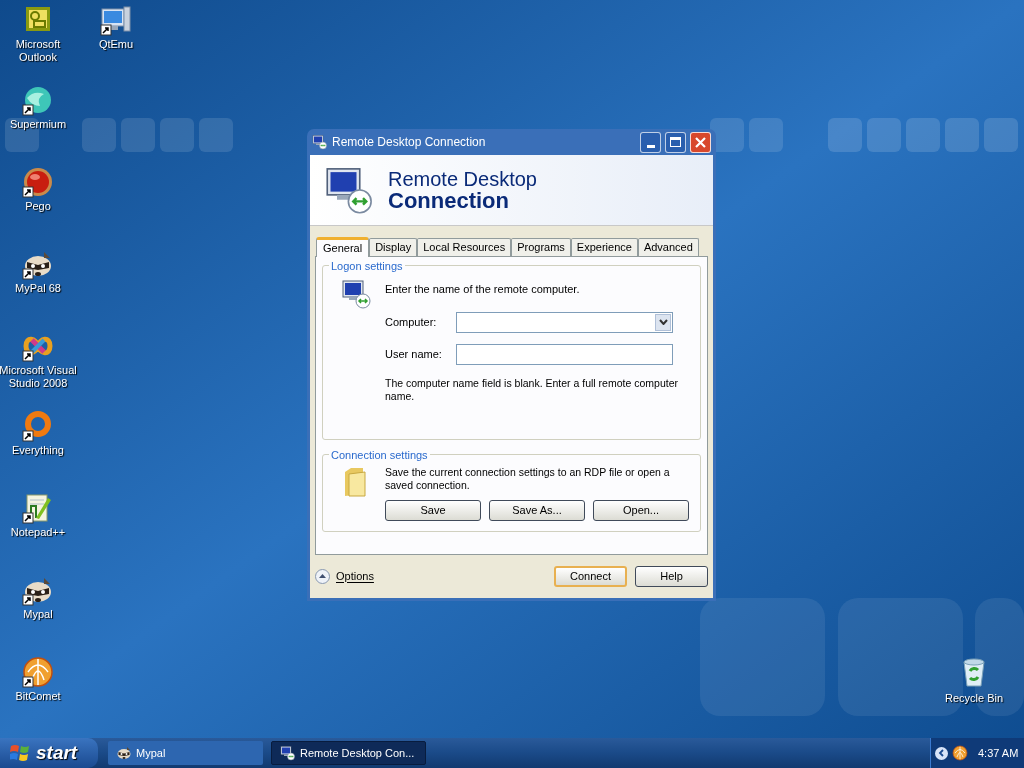 This screenshot has width=1024, height=768. I want to click on icon-label: Notepad++, so click(38, 532).